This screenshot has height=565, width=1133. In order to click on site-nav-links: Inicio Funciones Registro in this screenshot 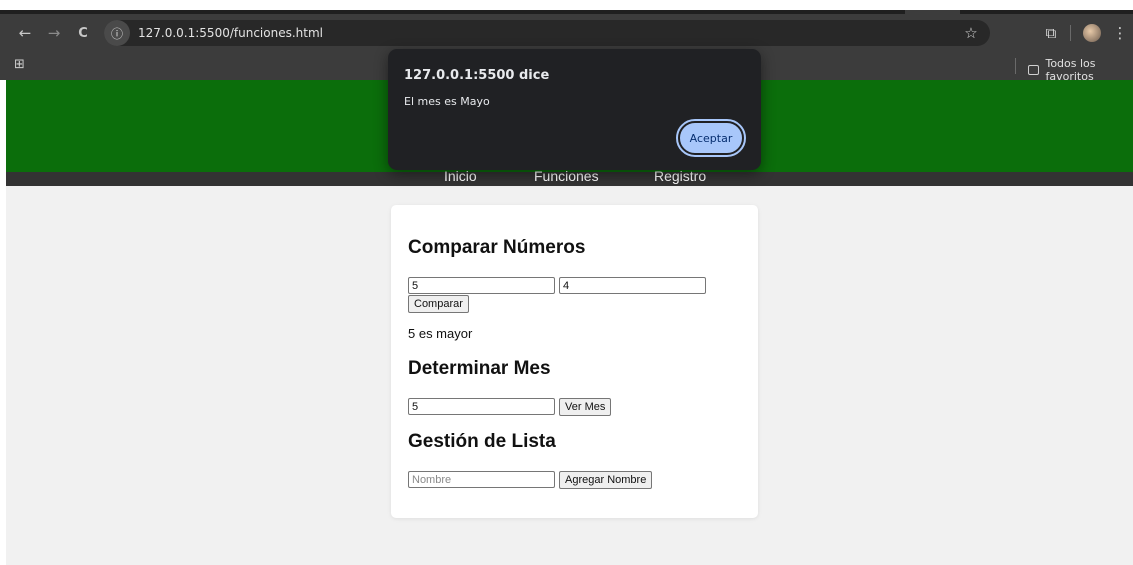, I will do `click(575, 176)`.